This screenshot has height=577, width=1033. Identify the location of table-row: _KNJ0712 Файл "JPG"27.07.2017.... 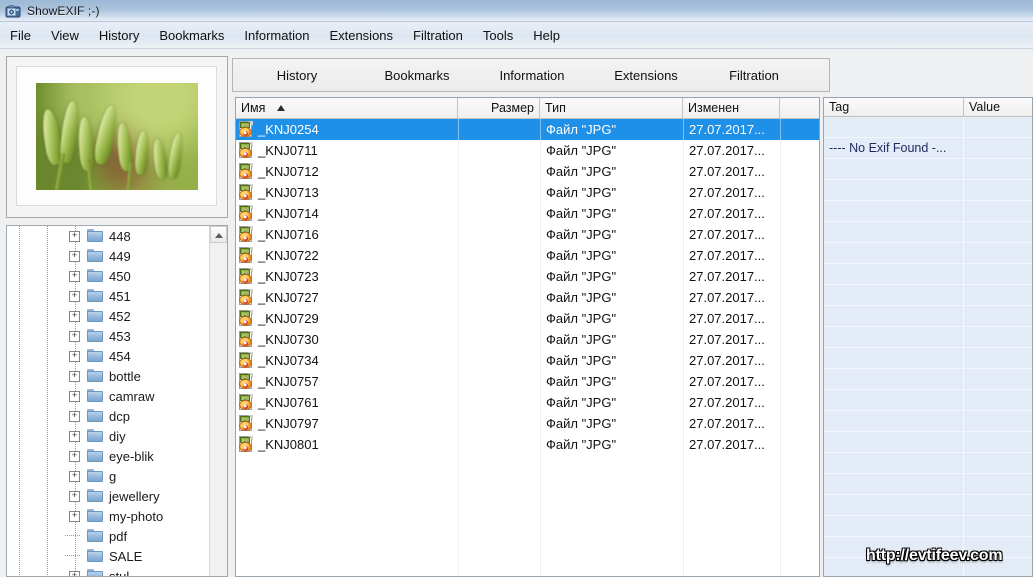
(527, 171).